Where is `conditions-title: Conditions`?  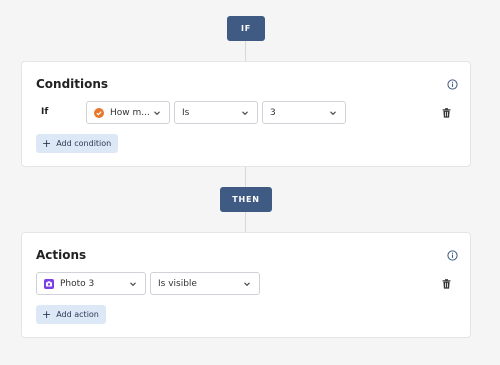 conditions-title: Conditions is located at coordinates (72, 84).